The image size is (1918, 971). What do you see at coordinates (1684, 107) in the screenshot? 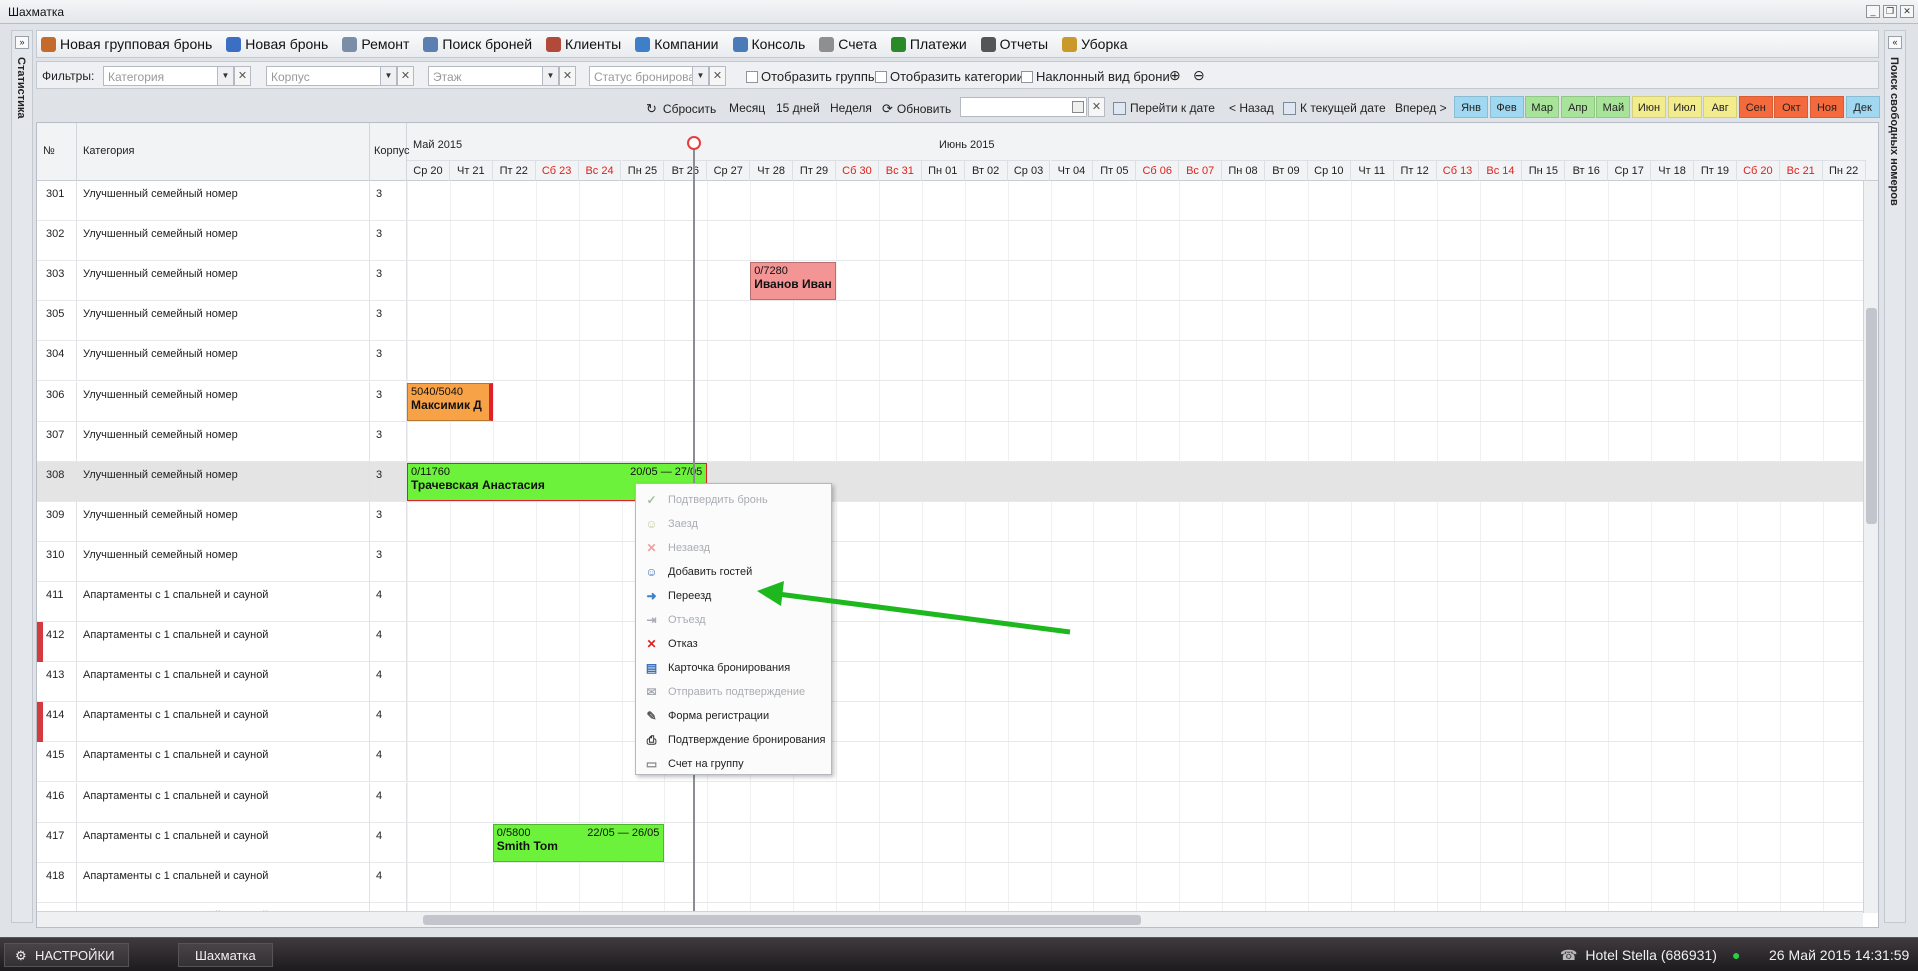
I see `month-button-6: Июл` at bounding box center [1684, 107].